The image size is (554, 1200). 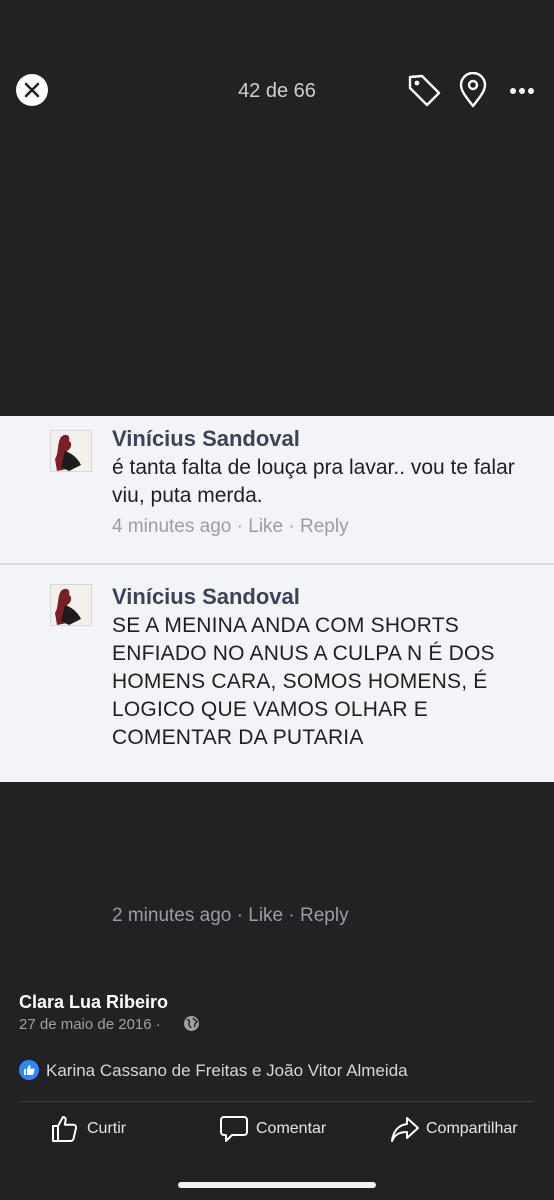 I want to click on like-badge-icon, so click(x=29, y=1070).